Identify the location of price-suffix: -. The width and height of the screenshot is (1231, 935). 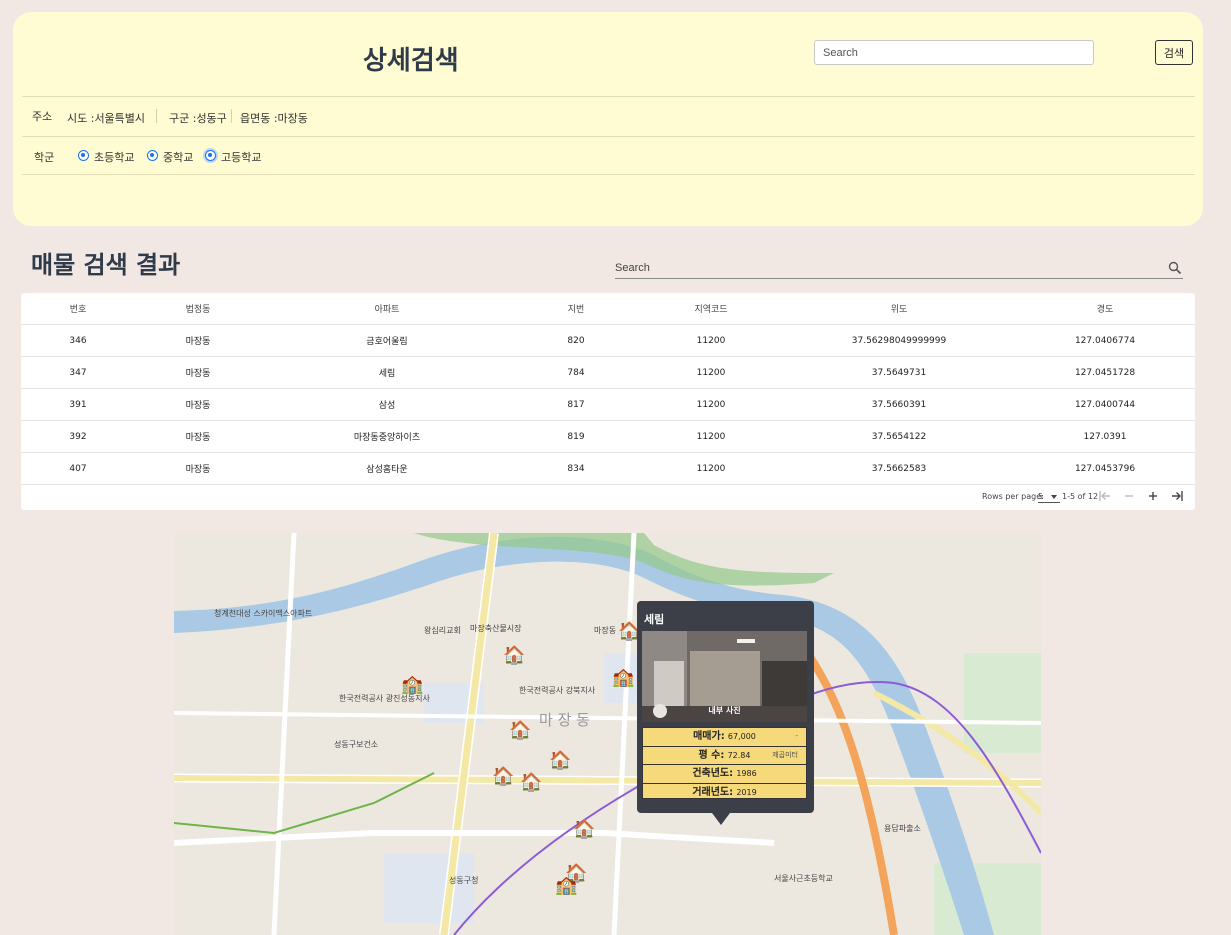
(796, 736).